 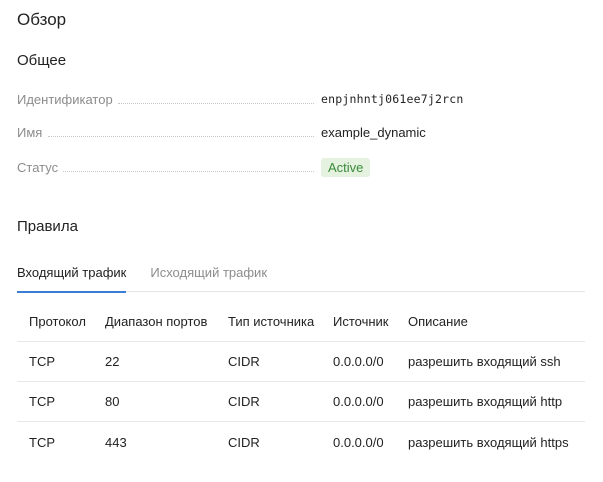 I want to click on traffic-tabs: Входящий трафик Исходящий трафик, so click(x=301, y=276).